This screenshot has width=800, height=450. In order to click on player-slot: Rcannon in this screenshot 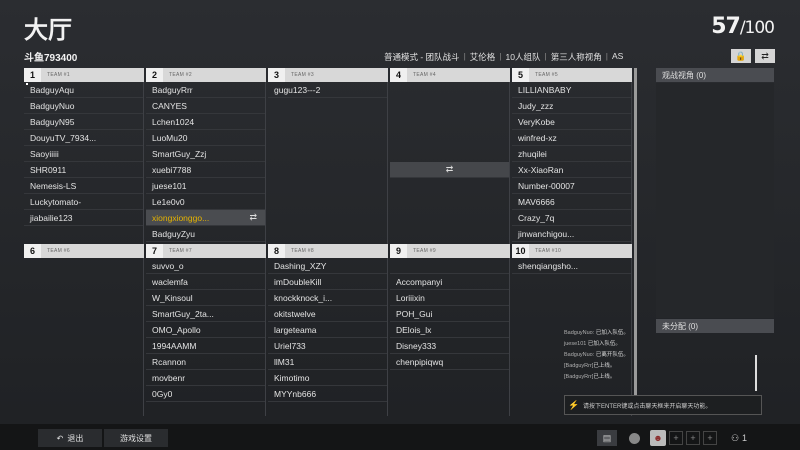, I will do `click(205, 362)`.